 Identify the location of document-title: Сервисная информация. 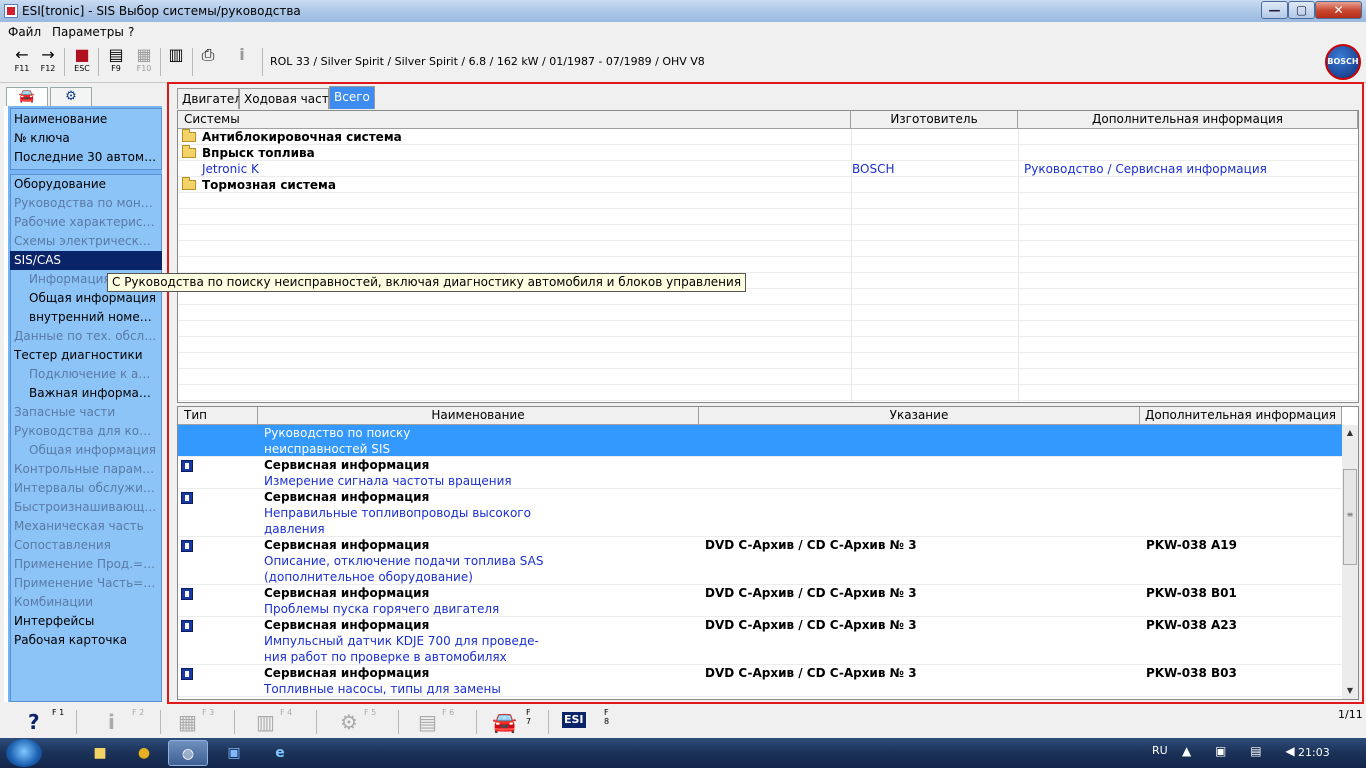
(347, 593).